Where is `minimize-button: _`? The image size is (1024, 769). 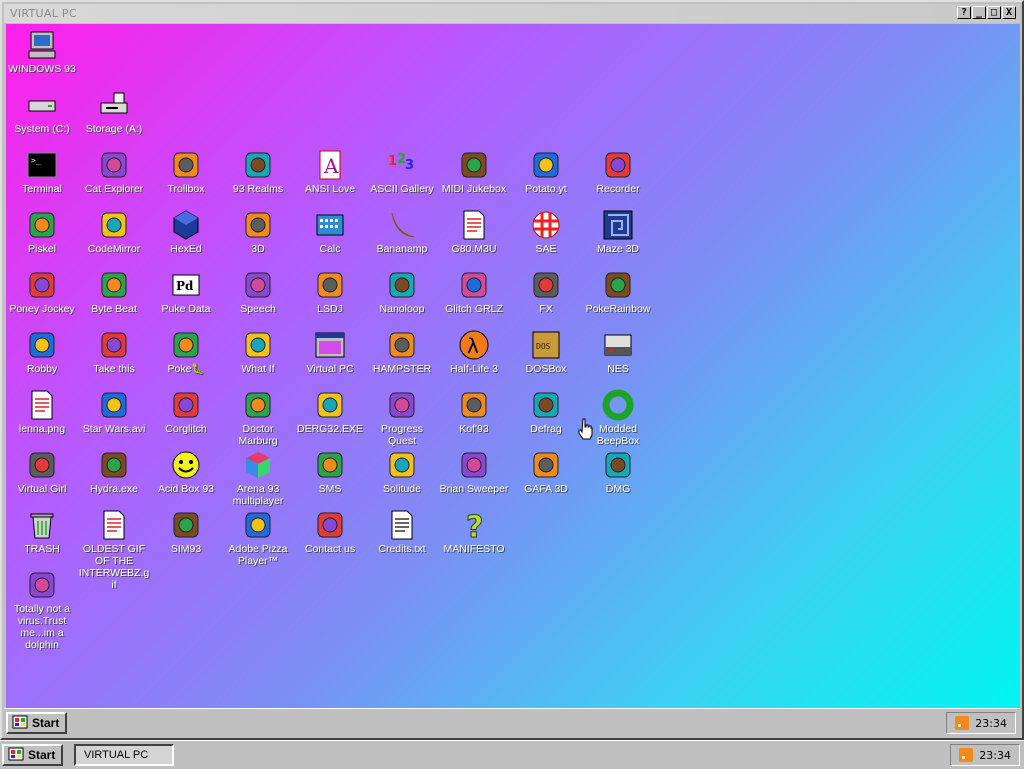
minimize-button: _ is located at coordinates (979, 12).